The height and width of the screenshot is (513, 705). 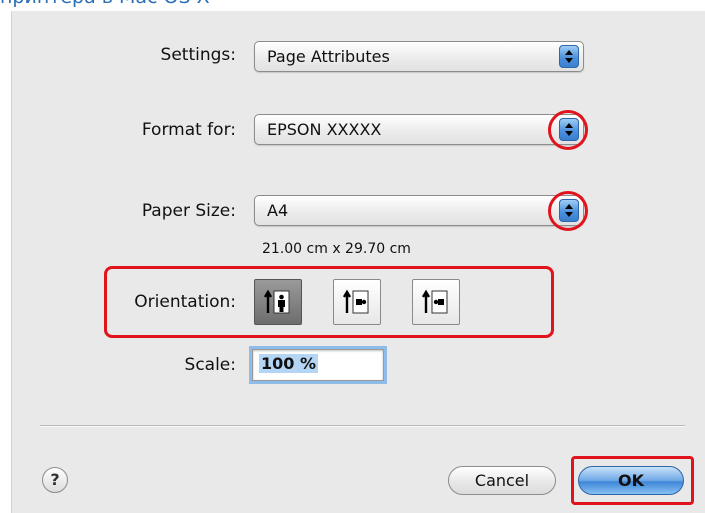 What do you see at coordinates (419, 129) in the screenshot?
I see `format-for-popup: EPSON XXXXX` at bounding box center [419, 129].